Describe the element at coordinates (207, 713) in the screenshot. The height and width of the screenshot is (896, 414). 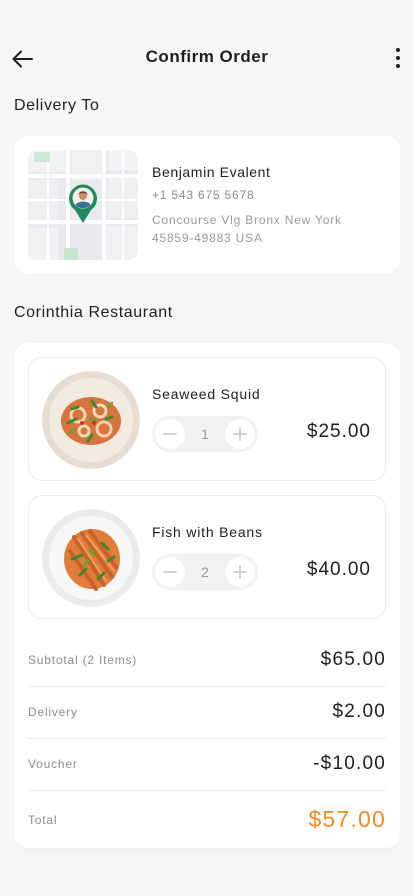
I see `delivery-fee-row: Delivery $2.00` at that location.